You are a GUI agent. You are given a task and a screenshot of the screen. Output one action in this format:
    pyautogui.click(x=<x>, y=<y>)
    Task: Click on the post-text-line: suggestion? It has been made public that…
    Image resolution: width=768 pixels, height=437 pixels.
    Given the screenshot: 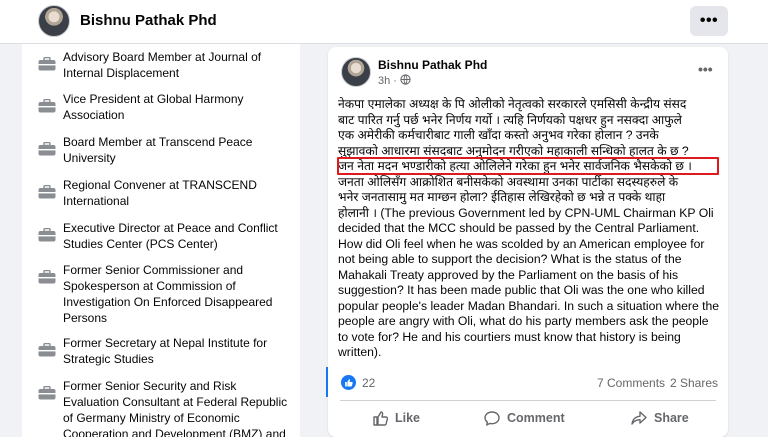 What is the action you would take?
    pyautogui.click(x=521, y=290)
    